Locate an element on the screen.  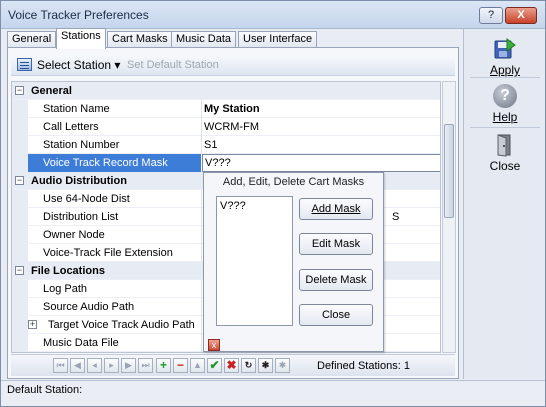
close-mask-button: Close is located at coordinates (336, 315).